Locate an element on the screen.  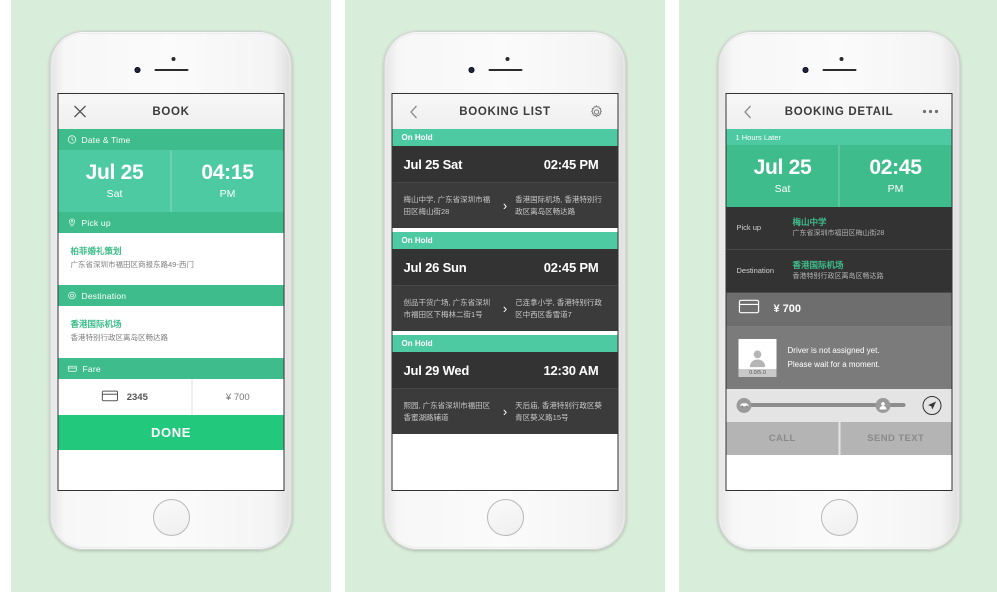
time-value: 04:15 is located at coordinates (227, 173).